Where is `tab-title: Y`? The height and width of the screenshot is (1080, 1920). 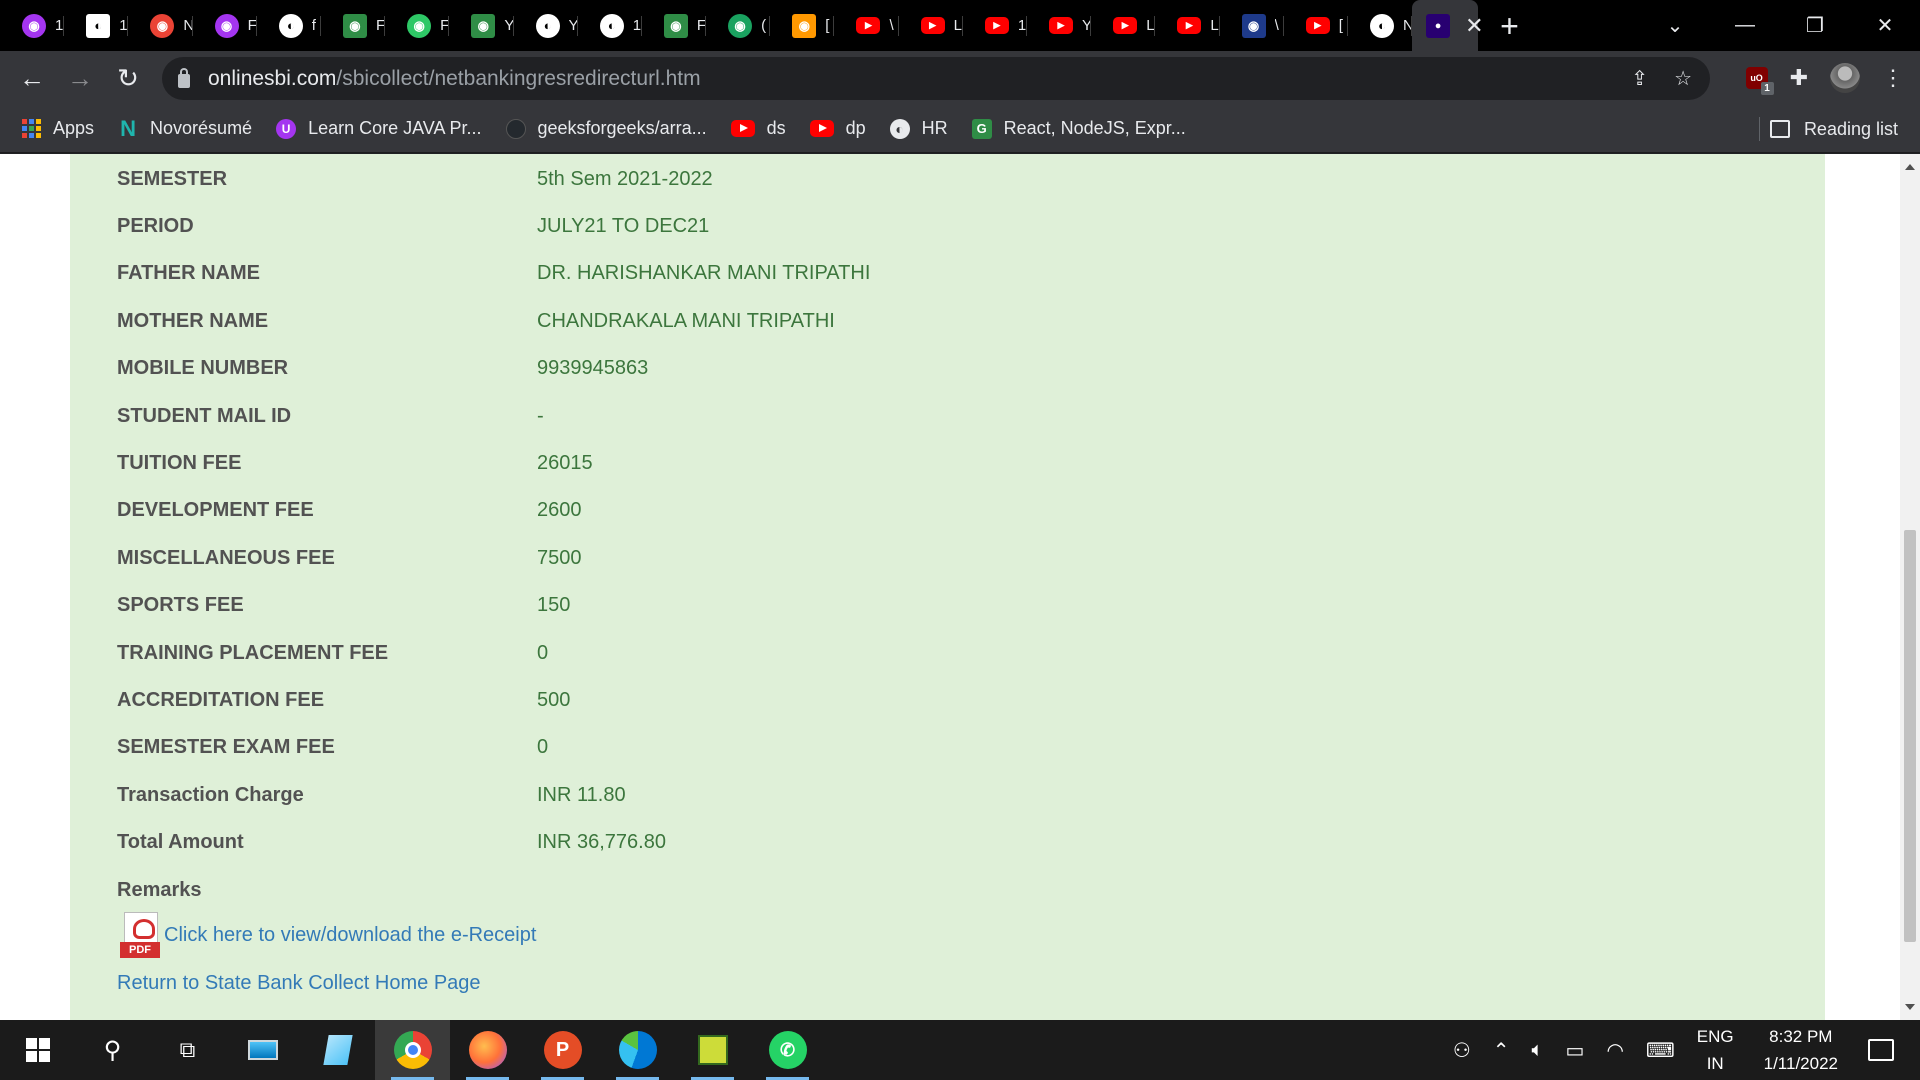
tab-title: Y is located at coordinates (573, 25).